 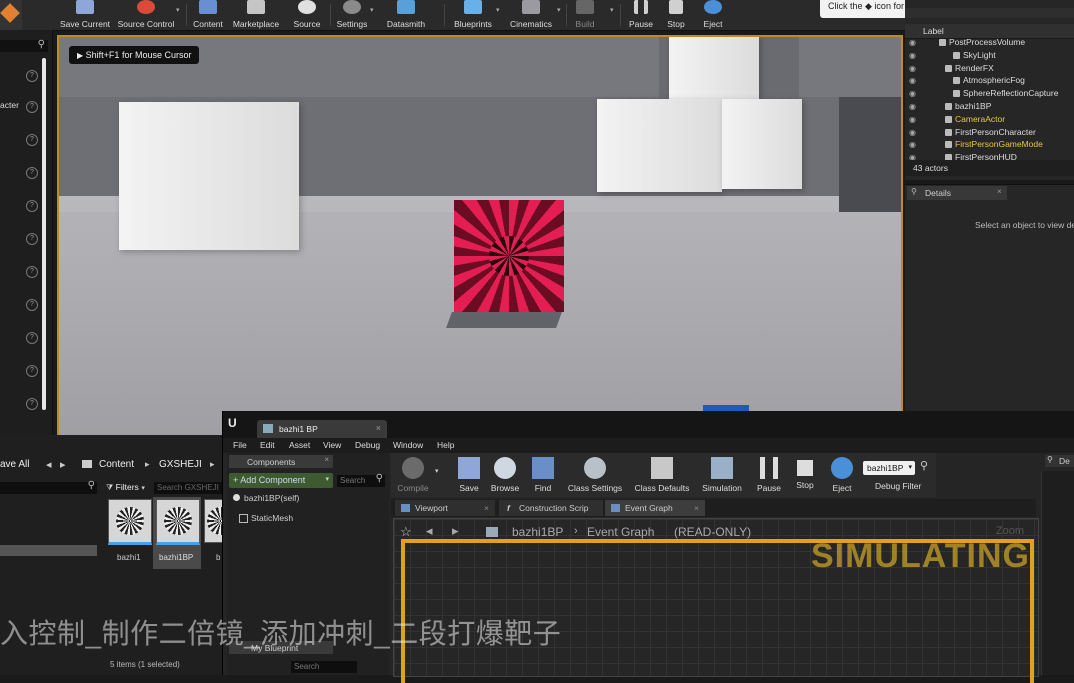 What do you see at coordinates (299, 445) in the screenshot?
I see `menu-asset: Asset` at bounding box center [299, 445].